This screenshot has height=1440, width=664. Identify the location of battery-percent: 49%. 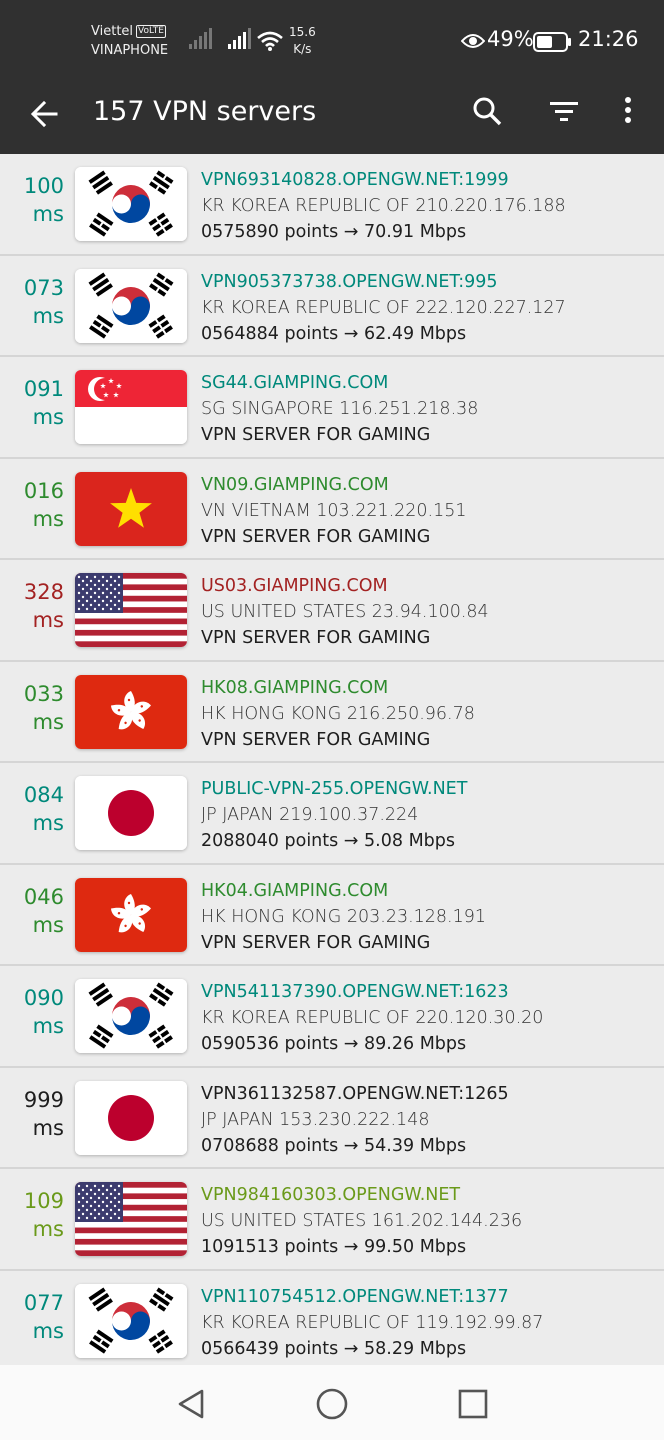
(510, 39).